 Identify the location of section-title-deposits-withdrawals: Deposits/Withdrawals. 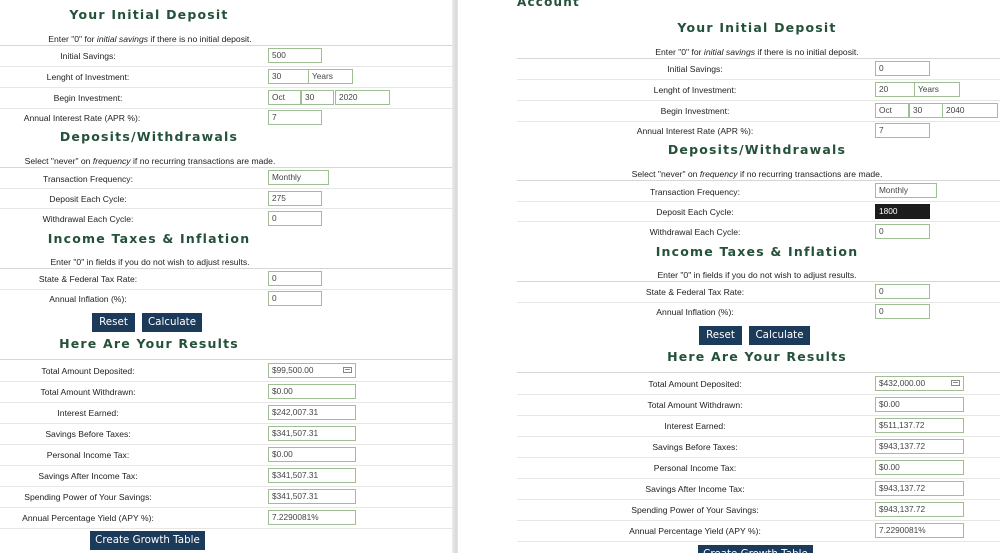
(149, 136).